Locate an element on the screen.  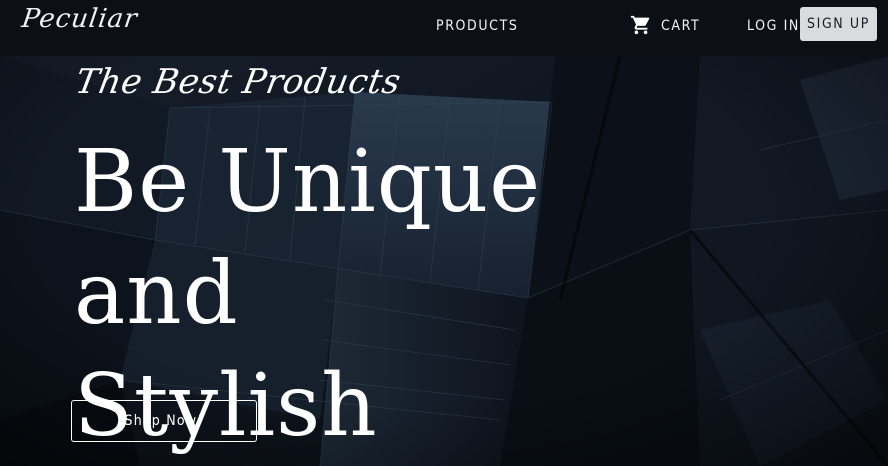
brand-logo: Peculiar is located at coordinates (80, 19).